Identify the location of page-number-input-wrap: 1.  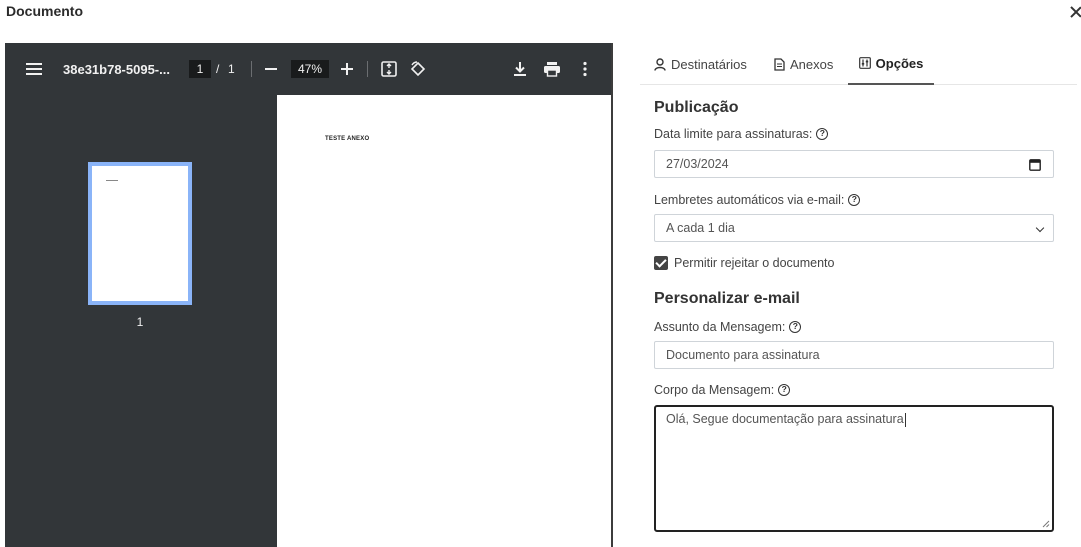
(200, 69).